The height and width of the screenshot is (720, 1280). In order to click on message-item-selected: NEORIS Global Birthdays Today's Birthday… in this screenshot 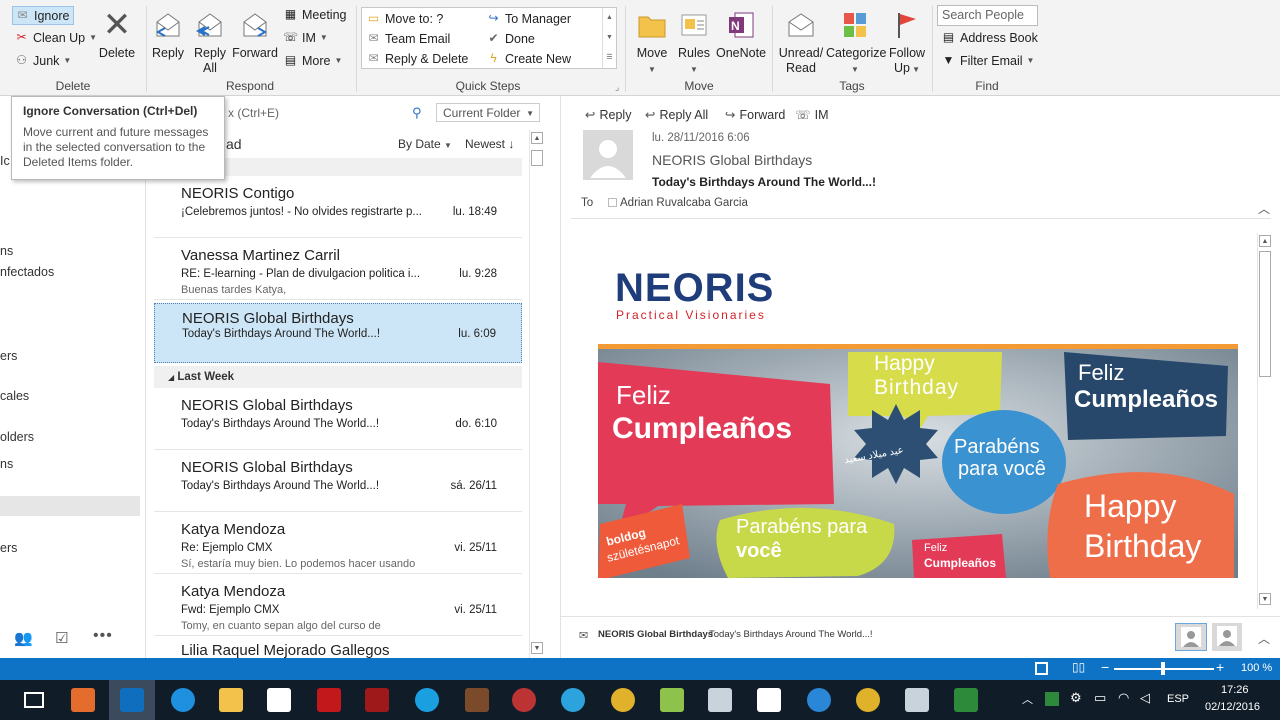, I will do `click(338, 333)`.